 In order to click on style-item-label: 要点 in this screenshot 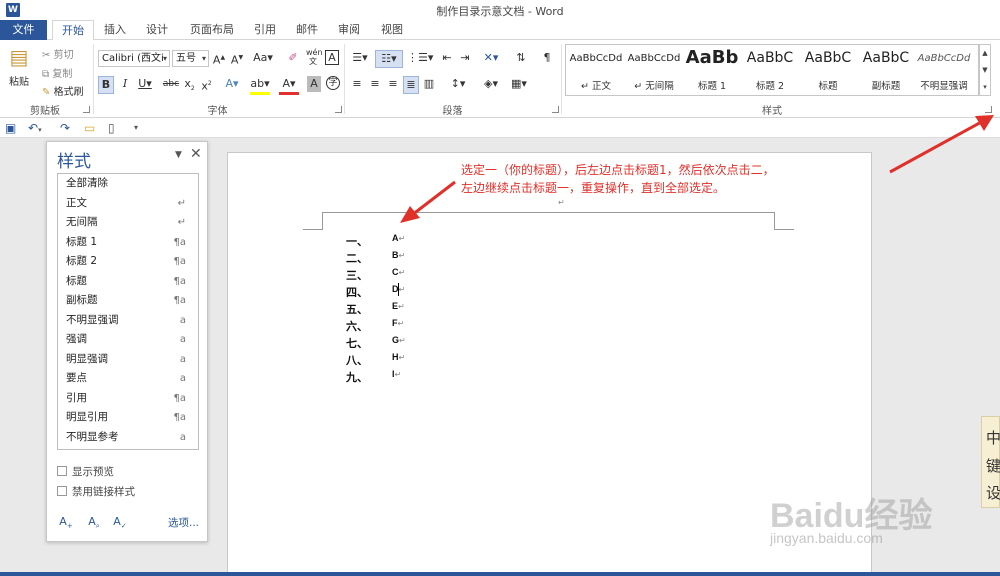, I will do `click(76, 378)`.